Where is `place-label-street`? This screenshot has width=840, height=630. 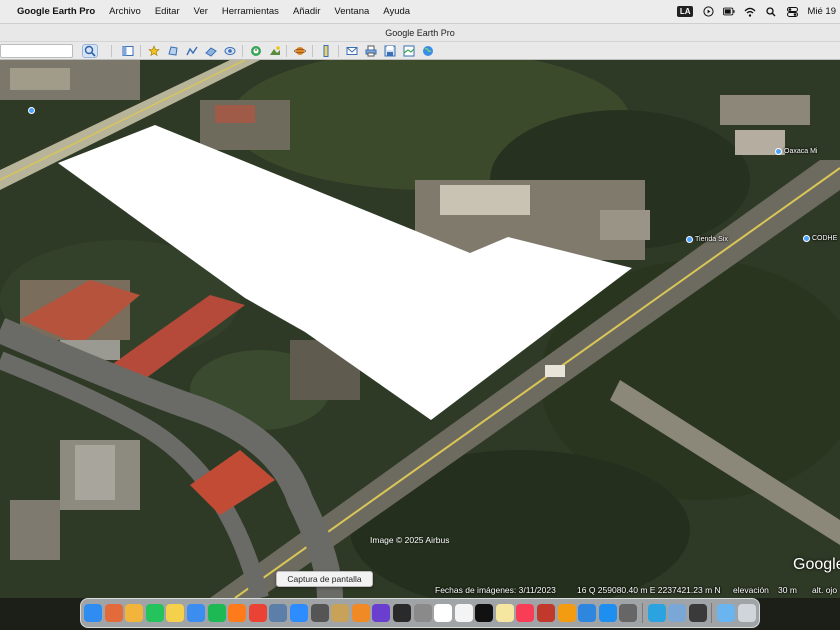 place-label-street is located at coordinates (31, 110).